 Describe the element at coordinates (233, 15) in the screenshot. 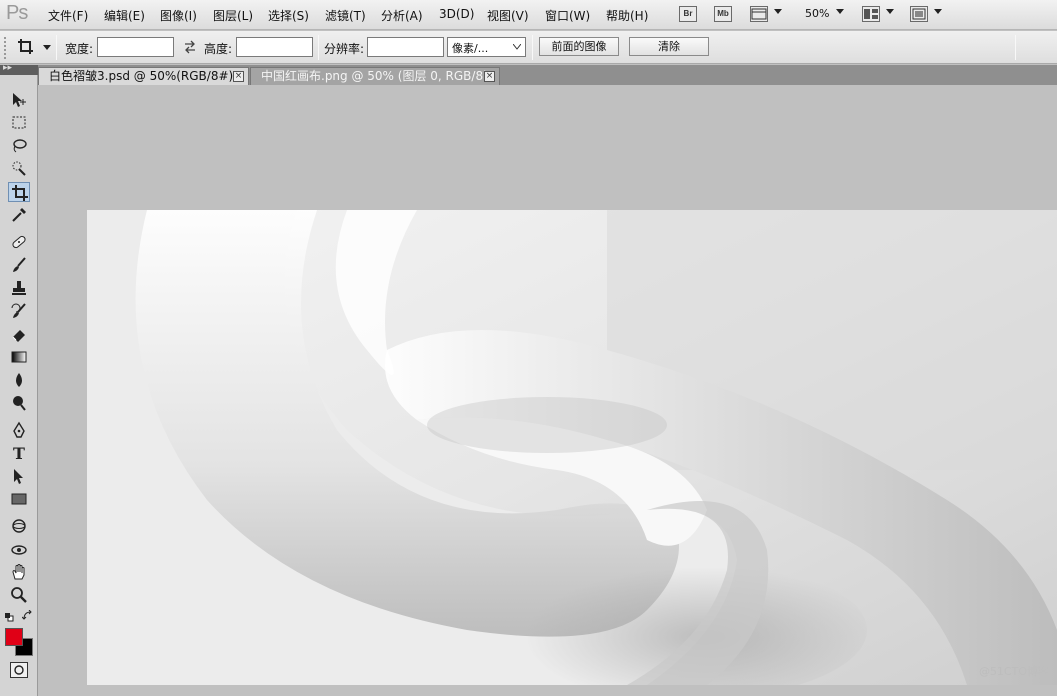

I see `menu-layer: 图层(L)` at that location.